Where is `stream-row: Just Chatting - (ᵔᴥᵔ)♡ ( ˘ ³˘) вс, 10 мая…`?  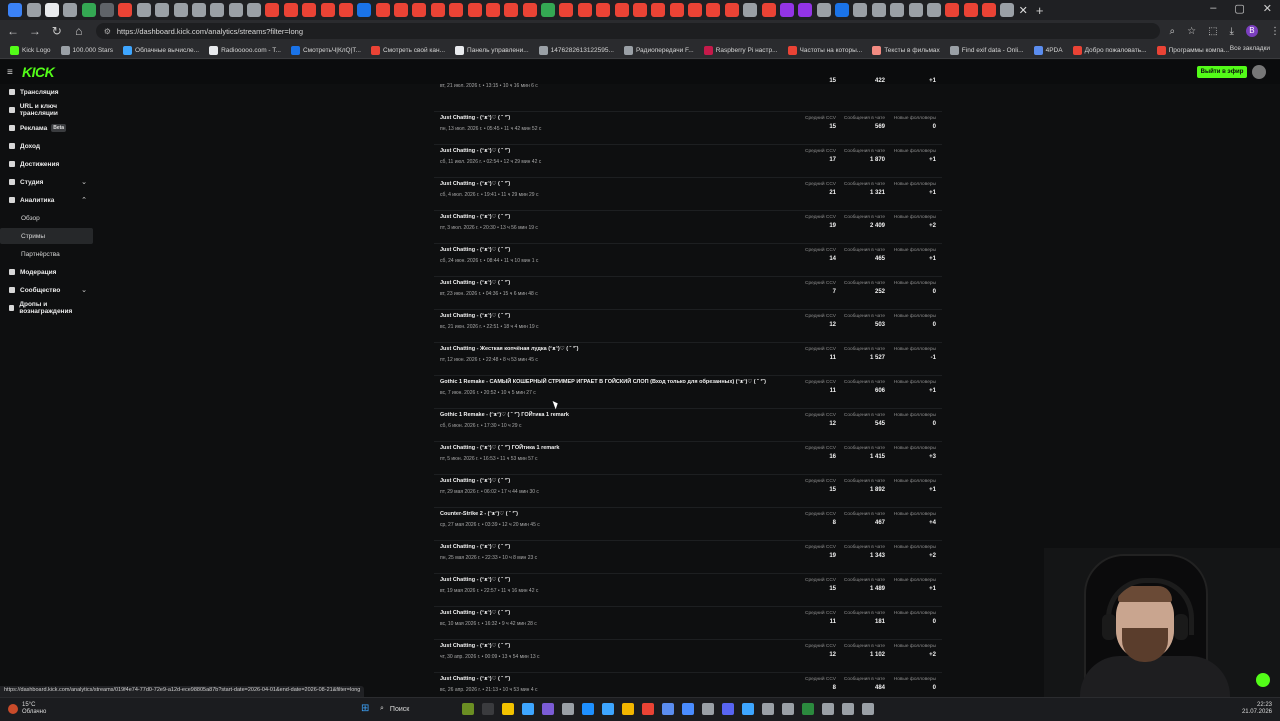
stream-row: Just Chatting - (ᵔᴥᵔ)♡ ( ˘ ³˘) вс, 10 мая… is located at coordinates (688, 623).